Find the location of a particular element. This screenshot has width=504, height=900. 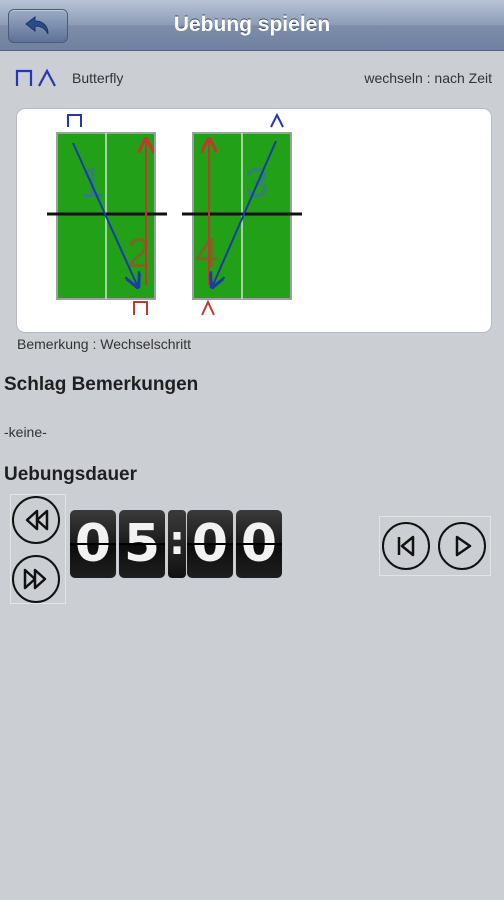

forehand-marker-bottom is located at coordinates (140, 308).